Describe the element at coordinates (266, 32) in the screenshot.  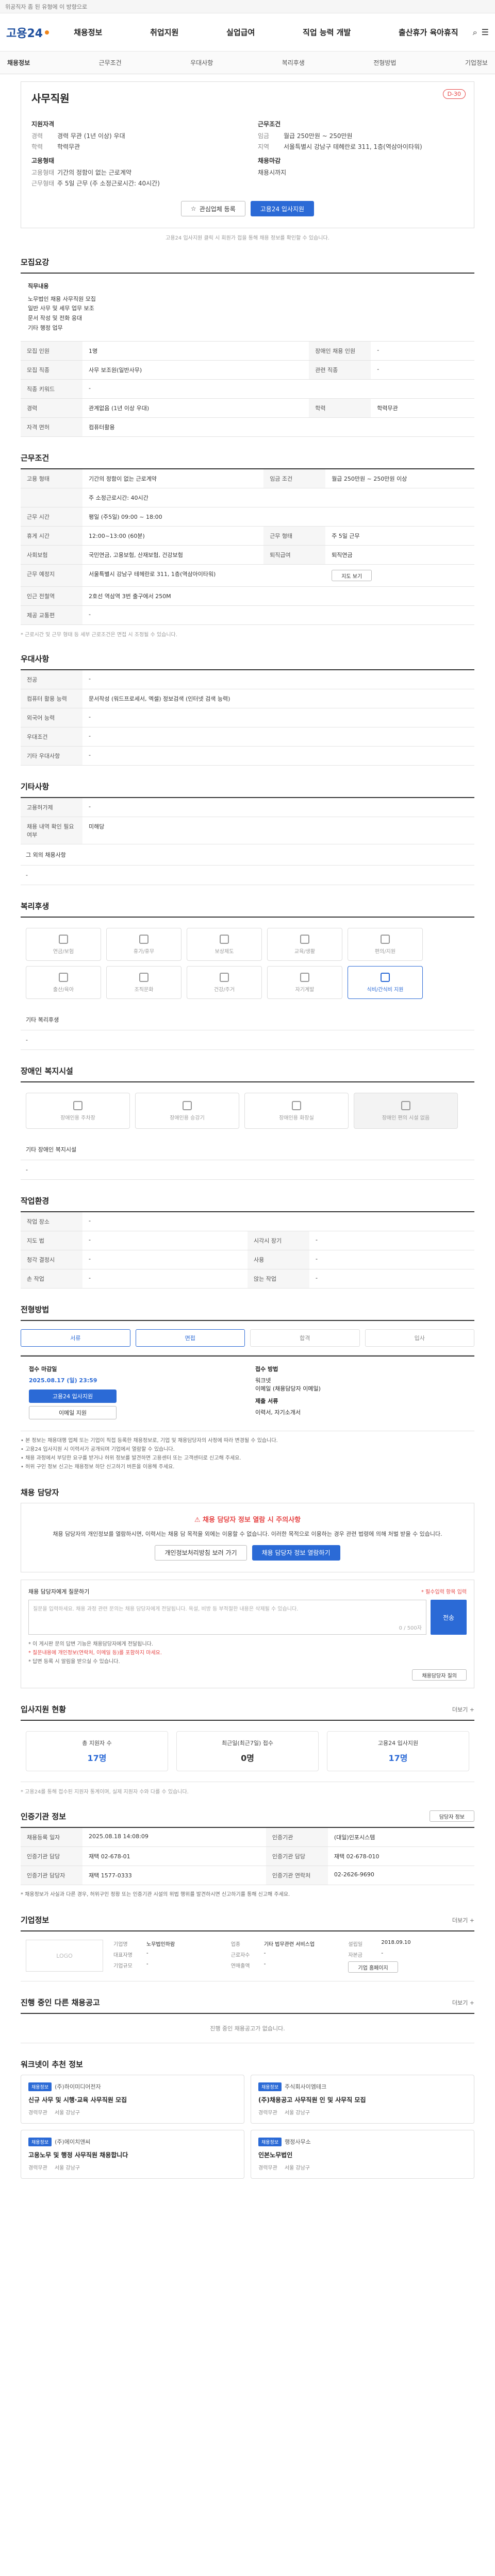
I see `gnb-menu: 채용정보 취업지원 실업급여 직업 능력 개발 출산휴가 육아휴직` at that location.